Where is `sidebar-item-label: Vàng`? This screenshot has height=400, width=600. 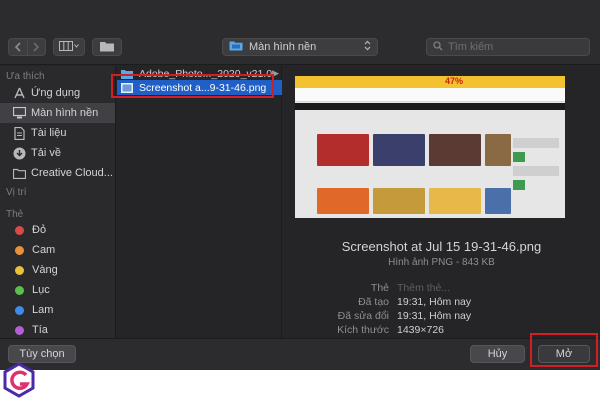 sidebar-item-label: Vàng is located at coordinates (45, 270).